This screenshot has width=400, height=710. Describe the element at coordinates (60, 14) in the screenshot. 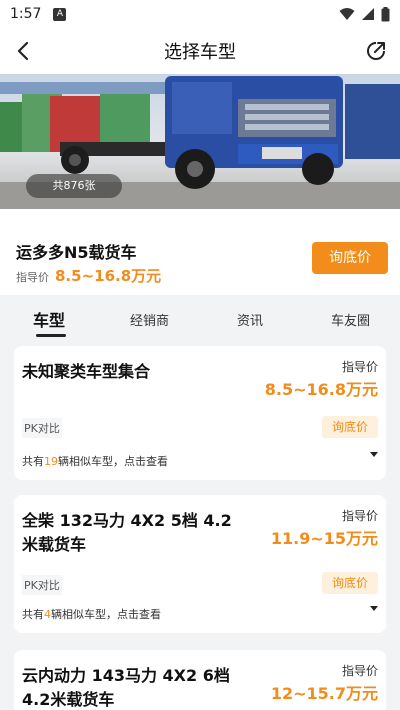

I see `notification-app-icon: A` at that location.